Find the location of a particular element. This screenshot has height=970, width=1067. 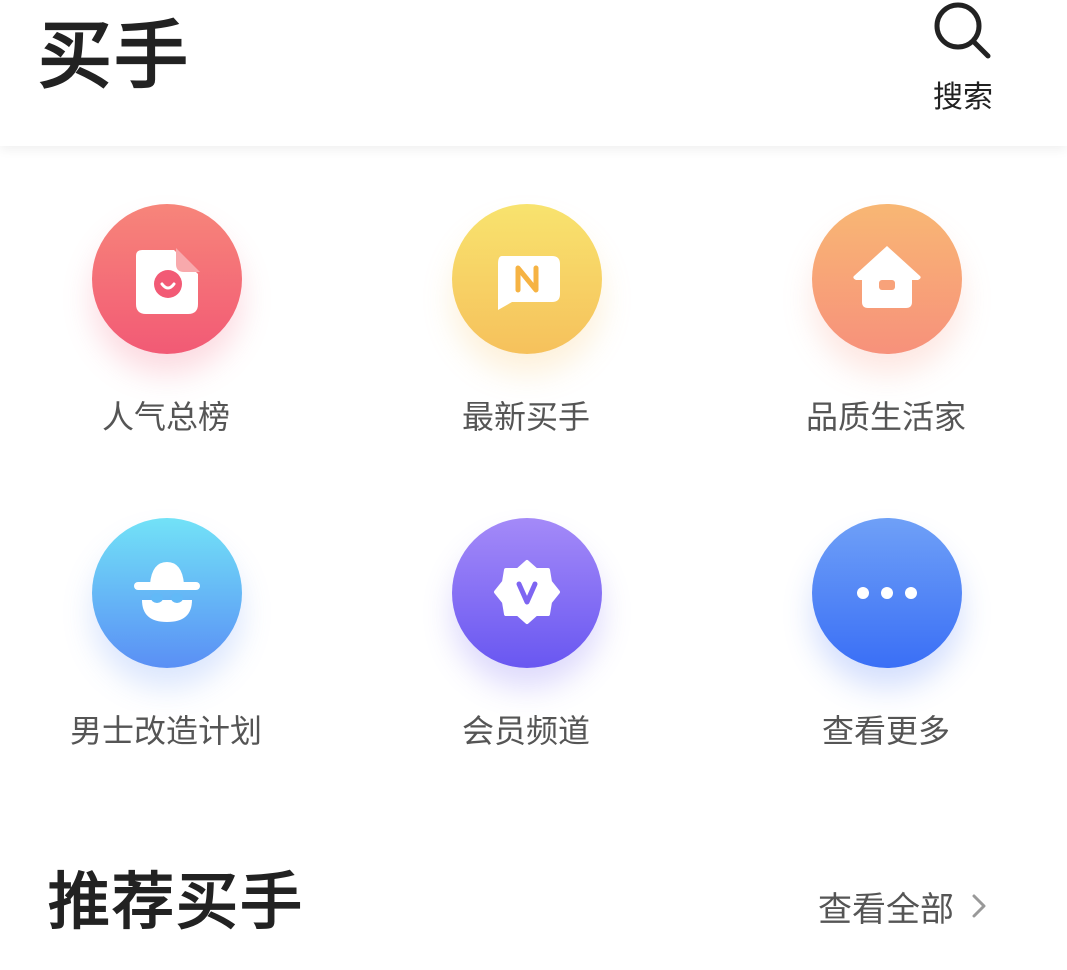

category-vip-channel: 会员频道 is located at coordinates (526, 605).